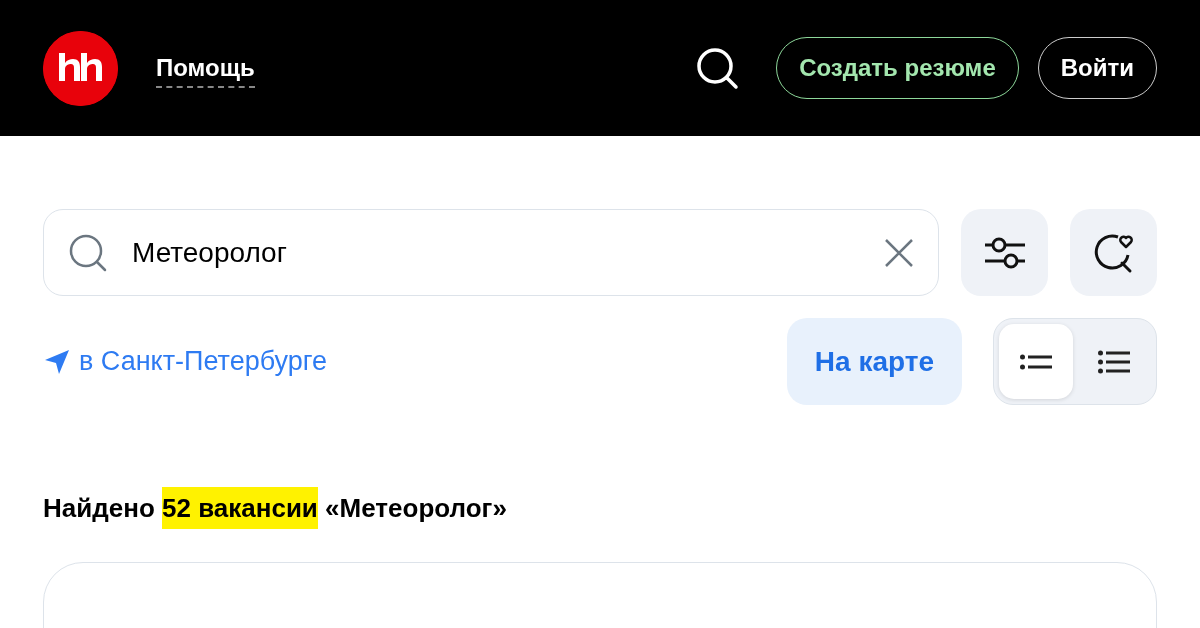 This screenshot has height=628, width=1200. I want to click on saved-search-button, so click(1113, 252).